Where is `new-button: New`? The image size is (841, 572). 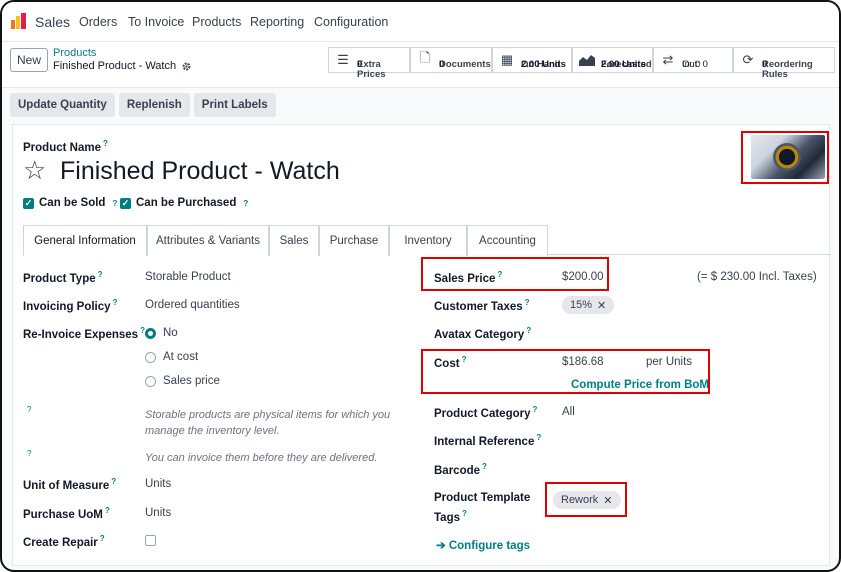 new-button: New is located at coordinates (29, 60).